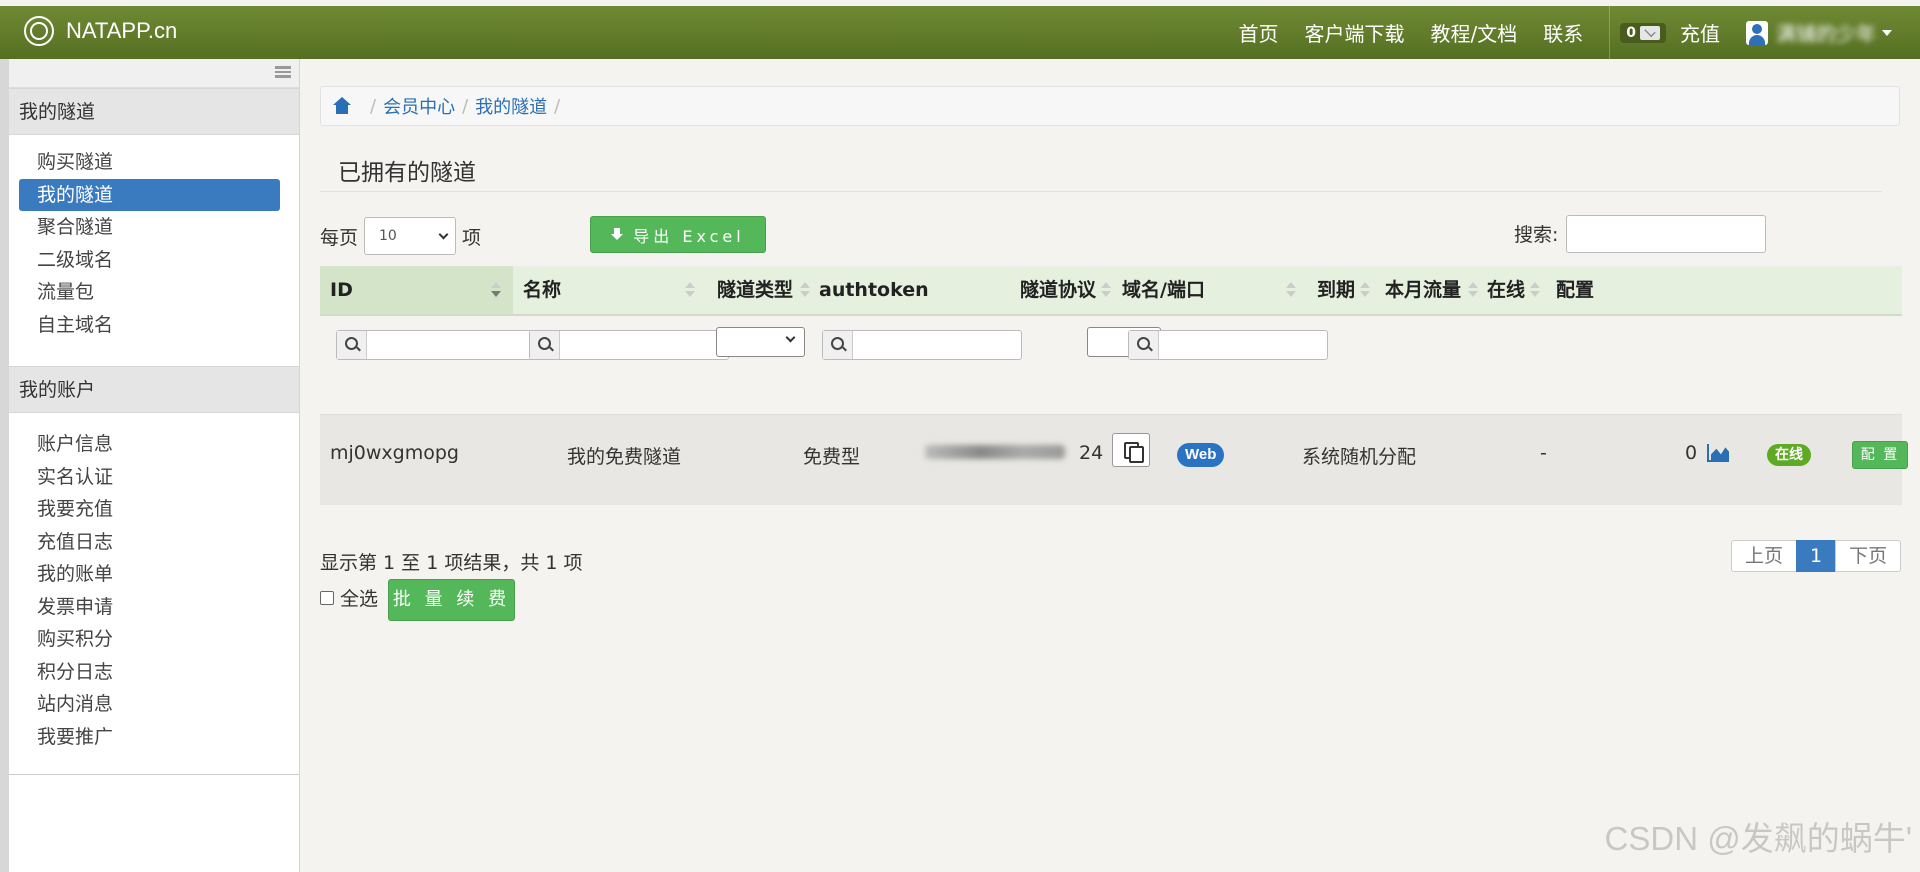  What do you see at coordinates (154, 574) in the screenshot?
I see `sidebar-item-bills: 我的账单` at bounding box center [154, 574].